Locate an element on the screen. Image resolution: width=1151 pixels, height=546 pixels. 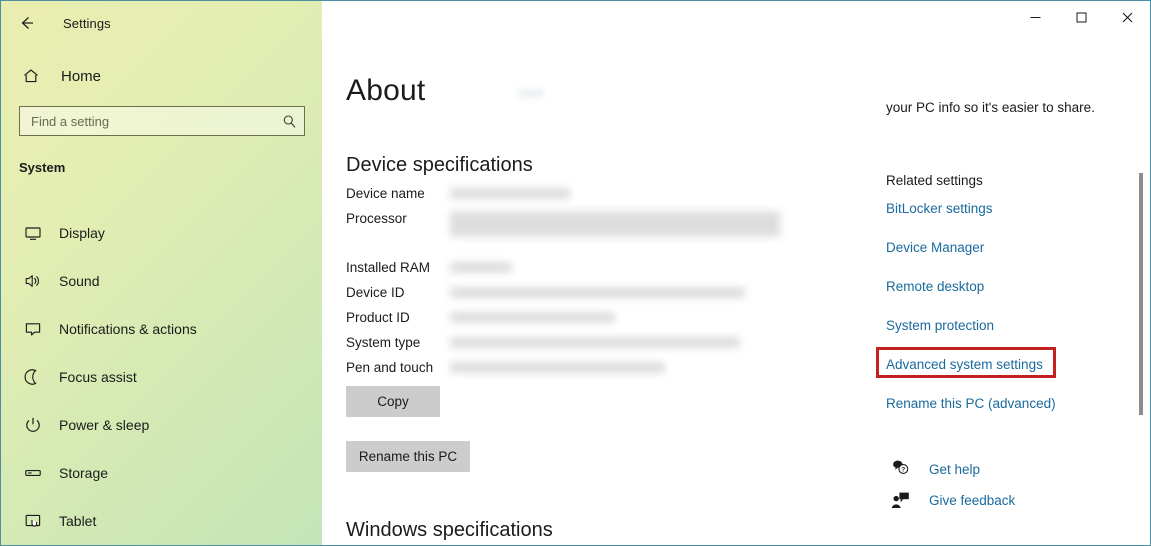
back-arrow-icon is located at coordinates (27, 23).